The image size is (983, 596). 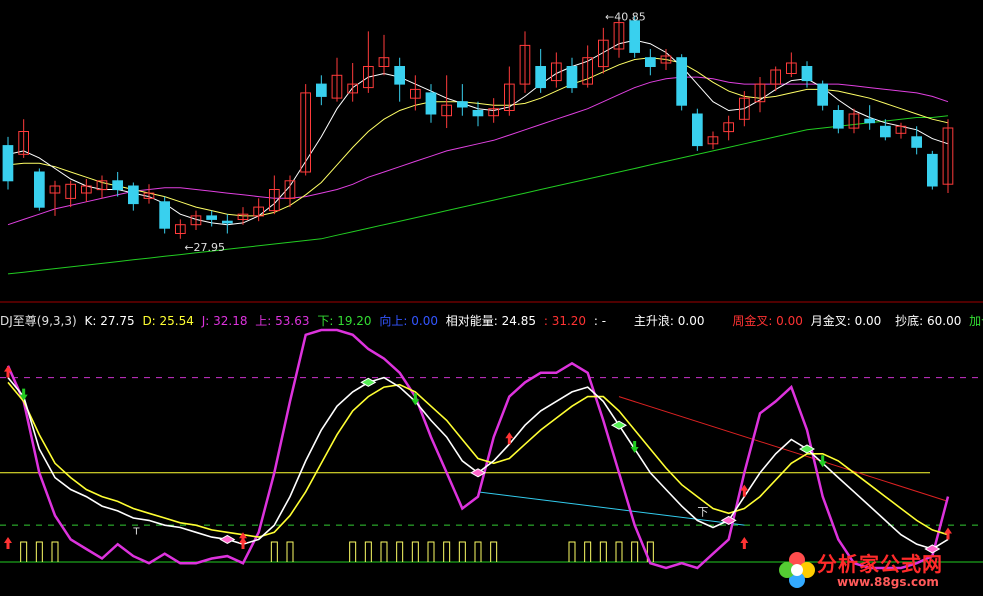 What do you see at coordinates (224, 321) in the screenshot?
I see `legend-j: J: 32.18` at bounding box center [224, 321].